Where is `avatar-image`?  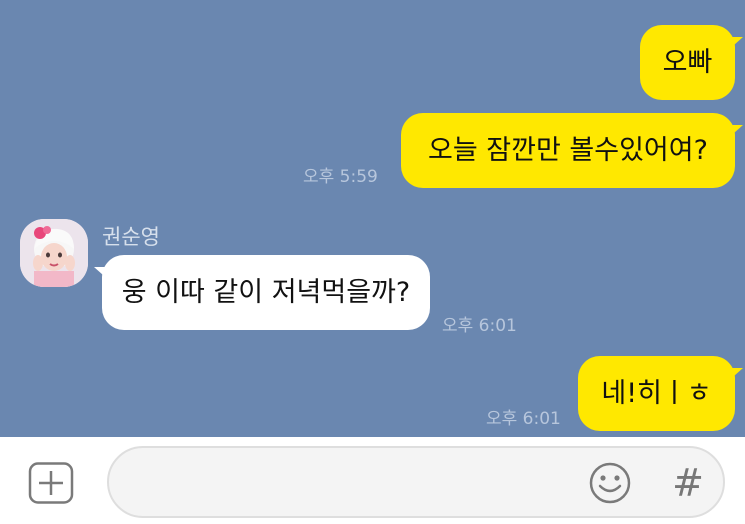
avatar-image is located at coordinates (54, 253).